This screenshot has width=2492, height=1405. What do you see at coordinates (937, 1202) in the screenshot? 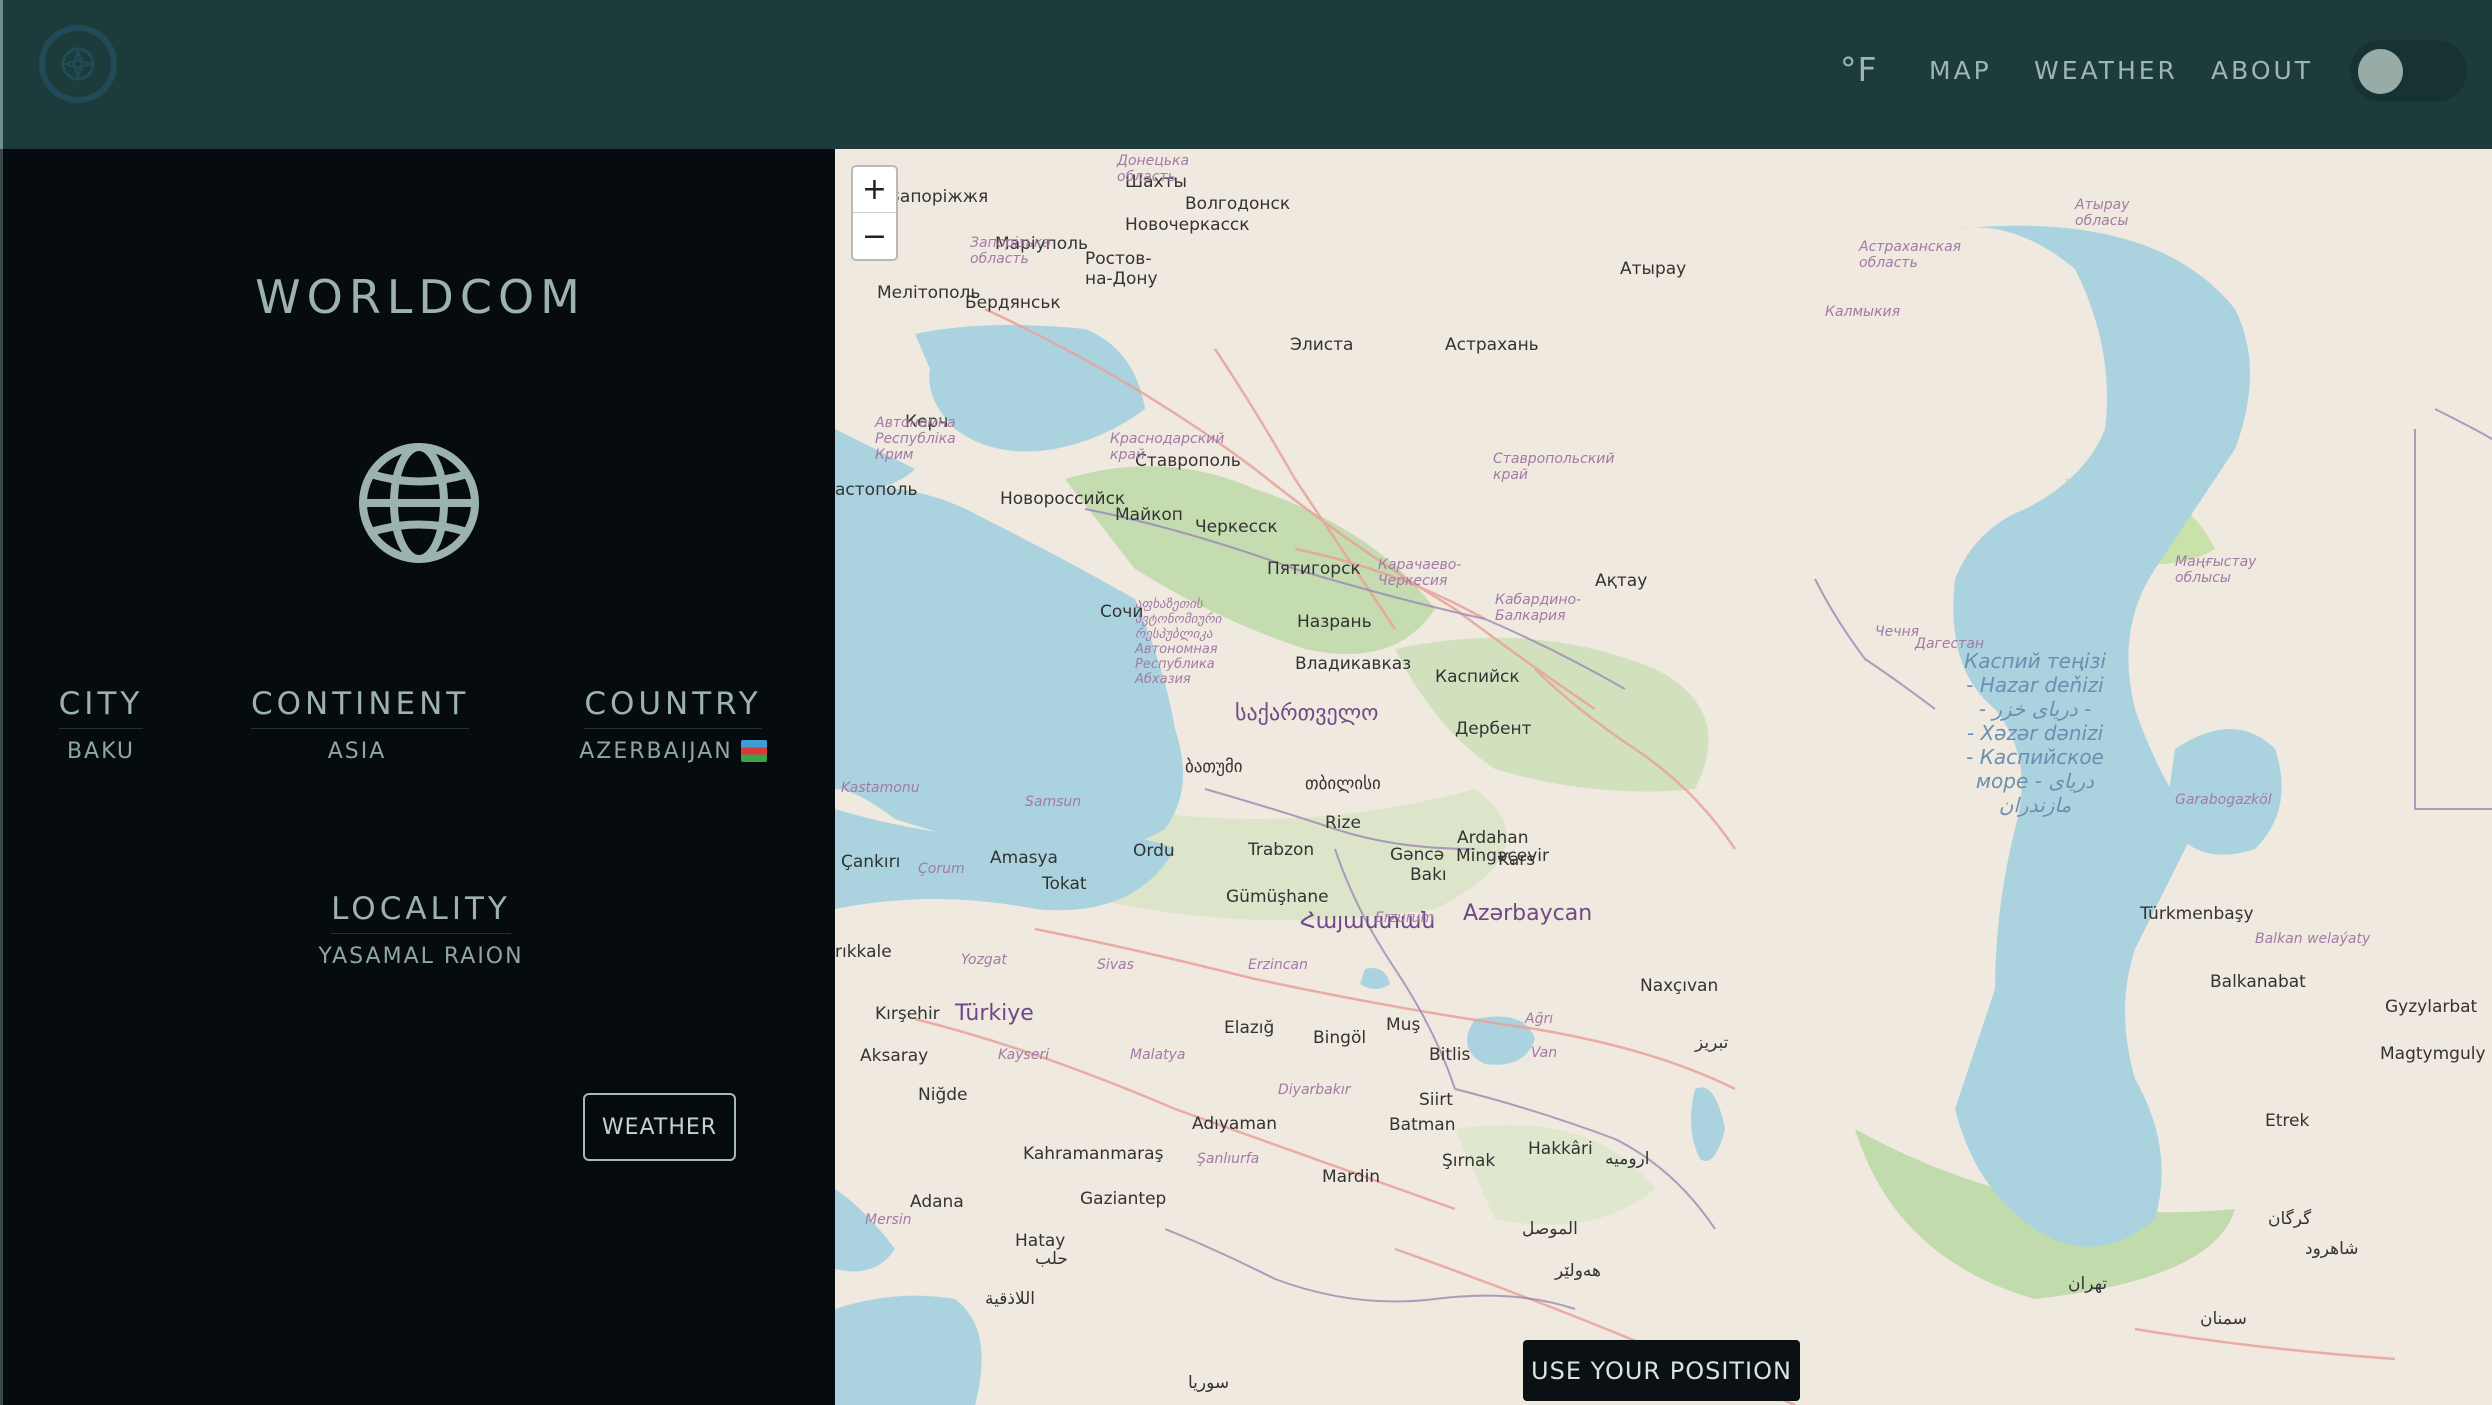
I see `map-label-adana: Adana` at bounding box center [937, 1202].